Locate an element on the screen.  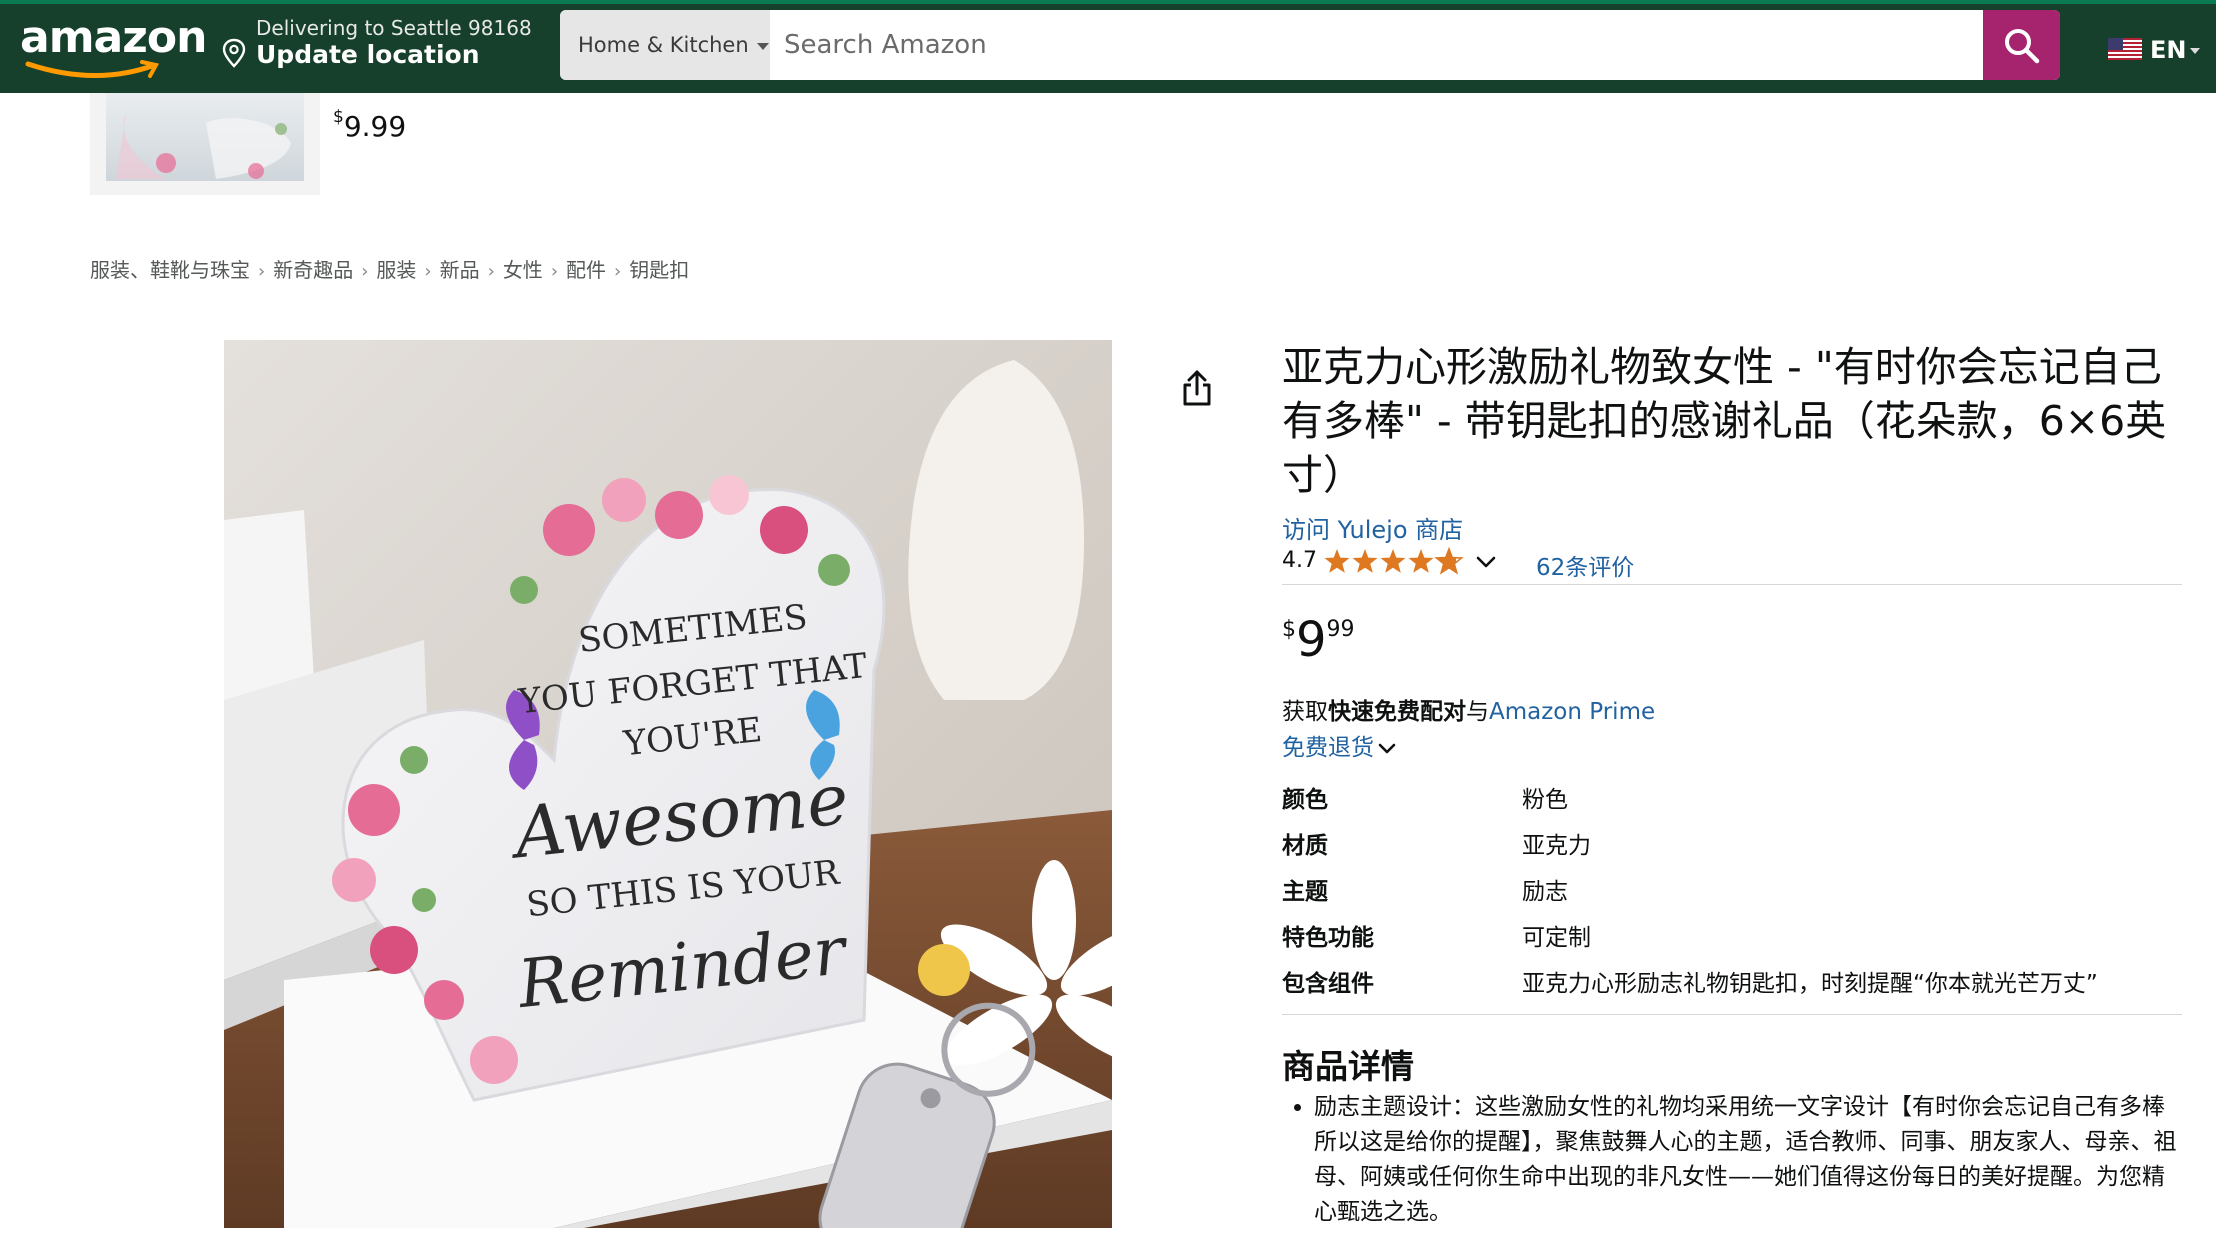
shipping-mid: 与 is located at coordinates (1477, 712).